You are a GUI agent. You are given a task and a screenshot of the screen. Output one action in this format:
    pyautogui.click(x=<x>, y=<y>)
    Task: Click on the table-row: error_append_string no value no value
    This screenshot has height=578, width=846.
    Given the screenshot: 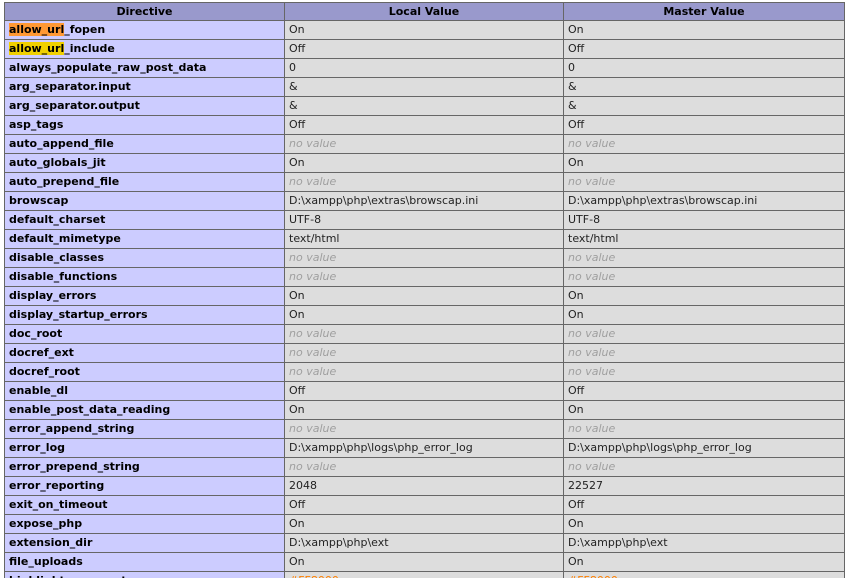 What is the action you would take?
    pyautogui.click(x=424, y=429)
    